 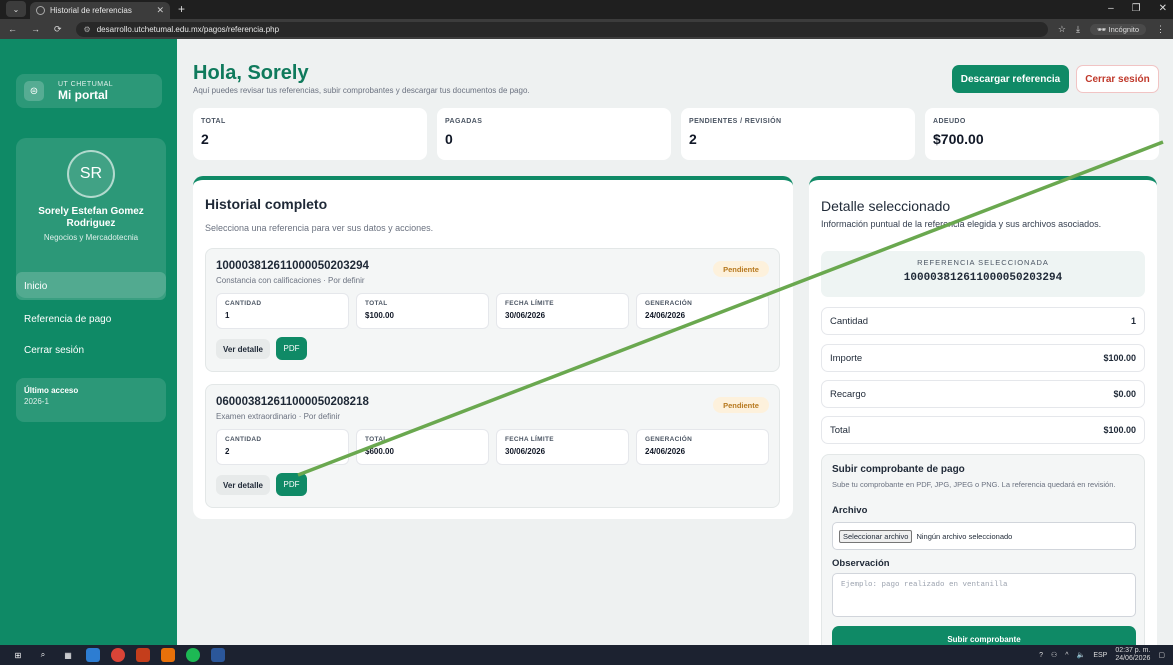 What do you see at coordinates (160, 10) in the screenshot?
I see `tab-close-icon: ✕` at bounding box center [160, 10].